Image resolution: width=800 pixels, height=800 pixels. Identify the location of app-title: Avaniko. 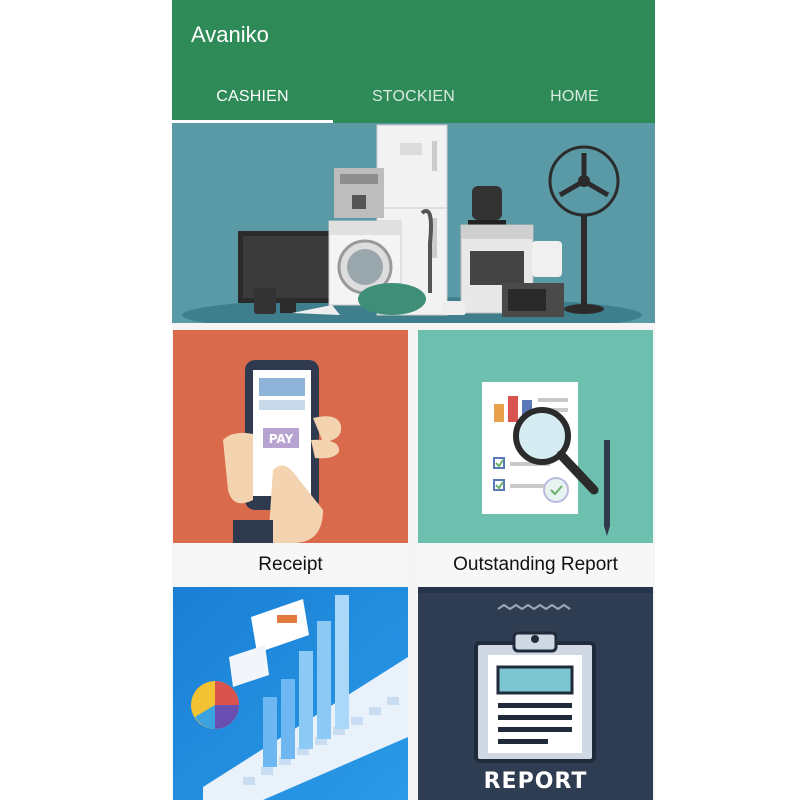
(230, 34).